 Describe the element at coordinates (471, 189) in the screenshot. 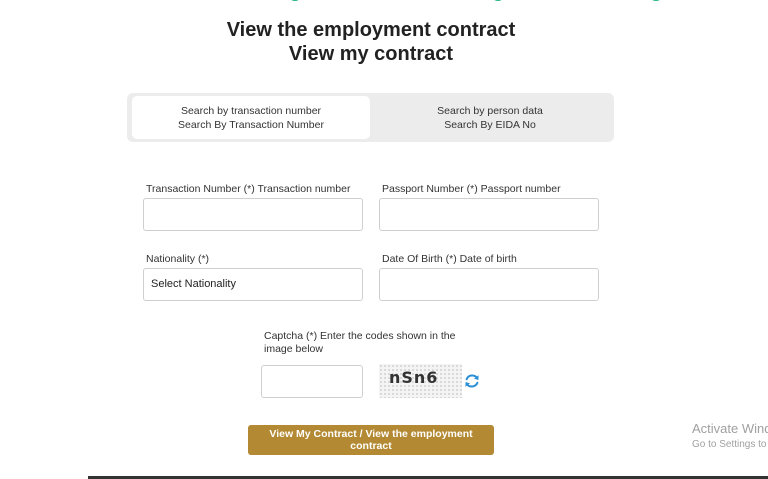

I see `passport-number-label: Passport Number (*) Passport number` at that location.